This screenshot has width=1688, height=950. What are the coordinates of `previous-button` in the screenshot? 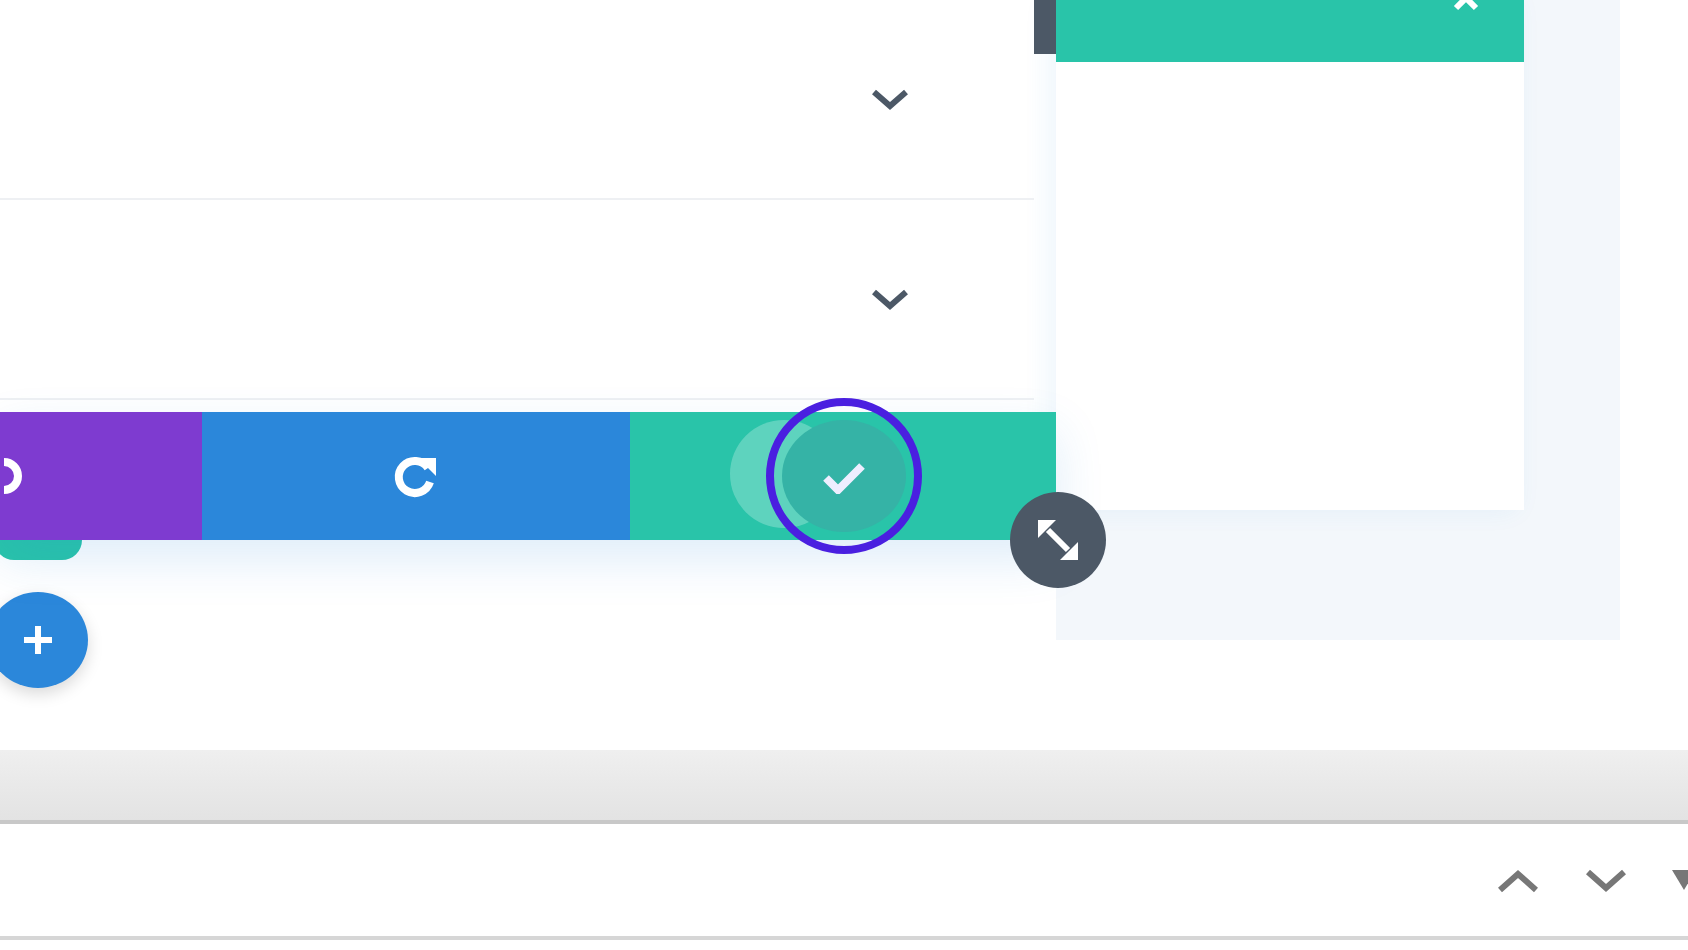 It's located at (1518, 880).